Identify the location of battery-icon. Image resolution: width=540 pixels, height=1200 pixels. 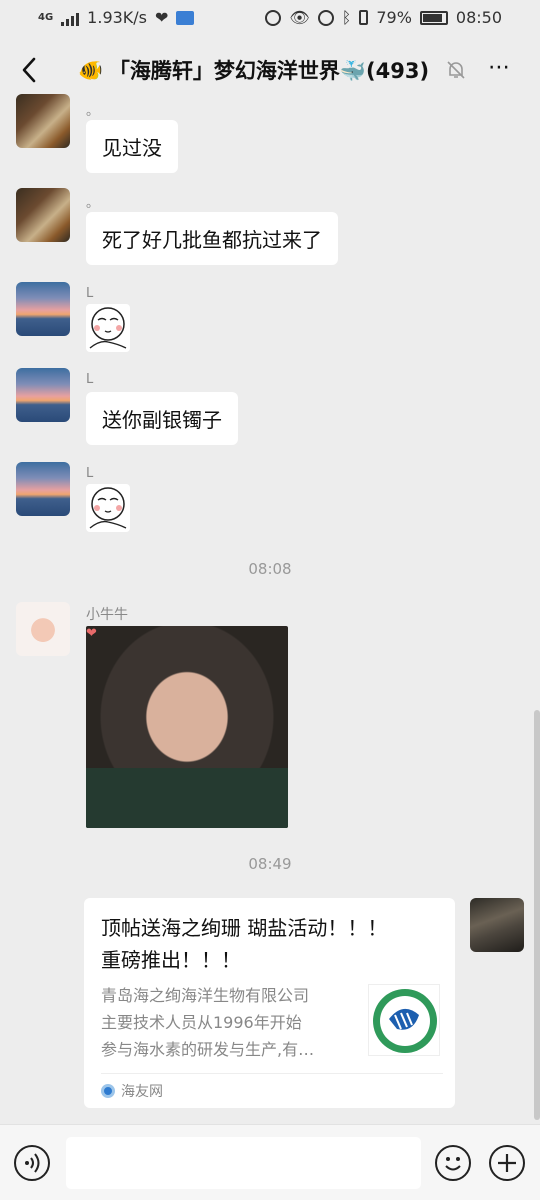
(433, 17).